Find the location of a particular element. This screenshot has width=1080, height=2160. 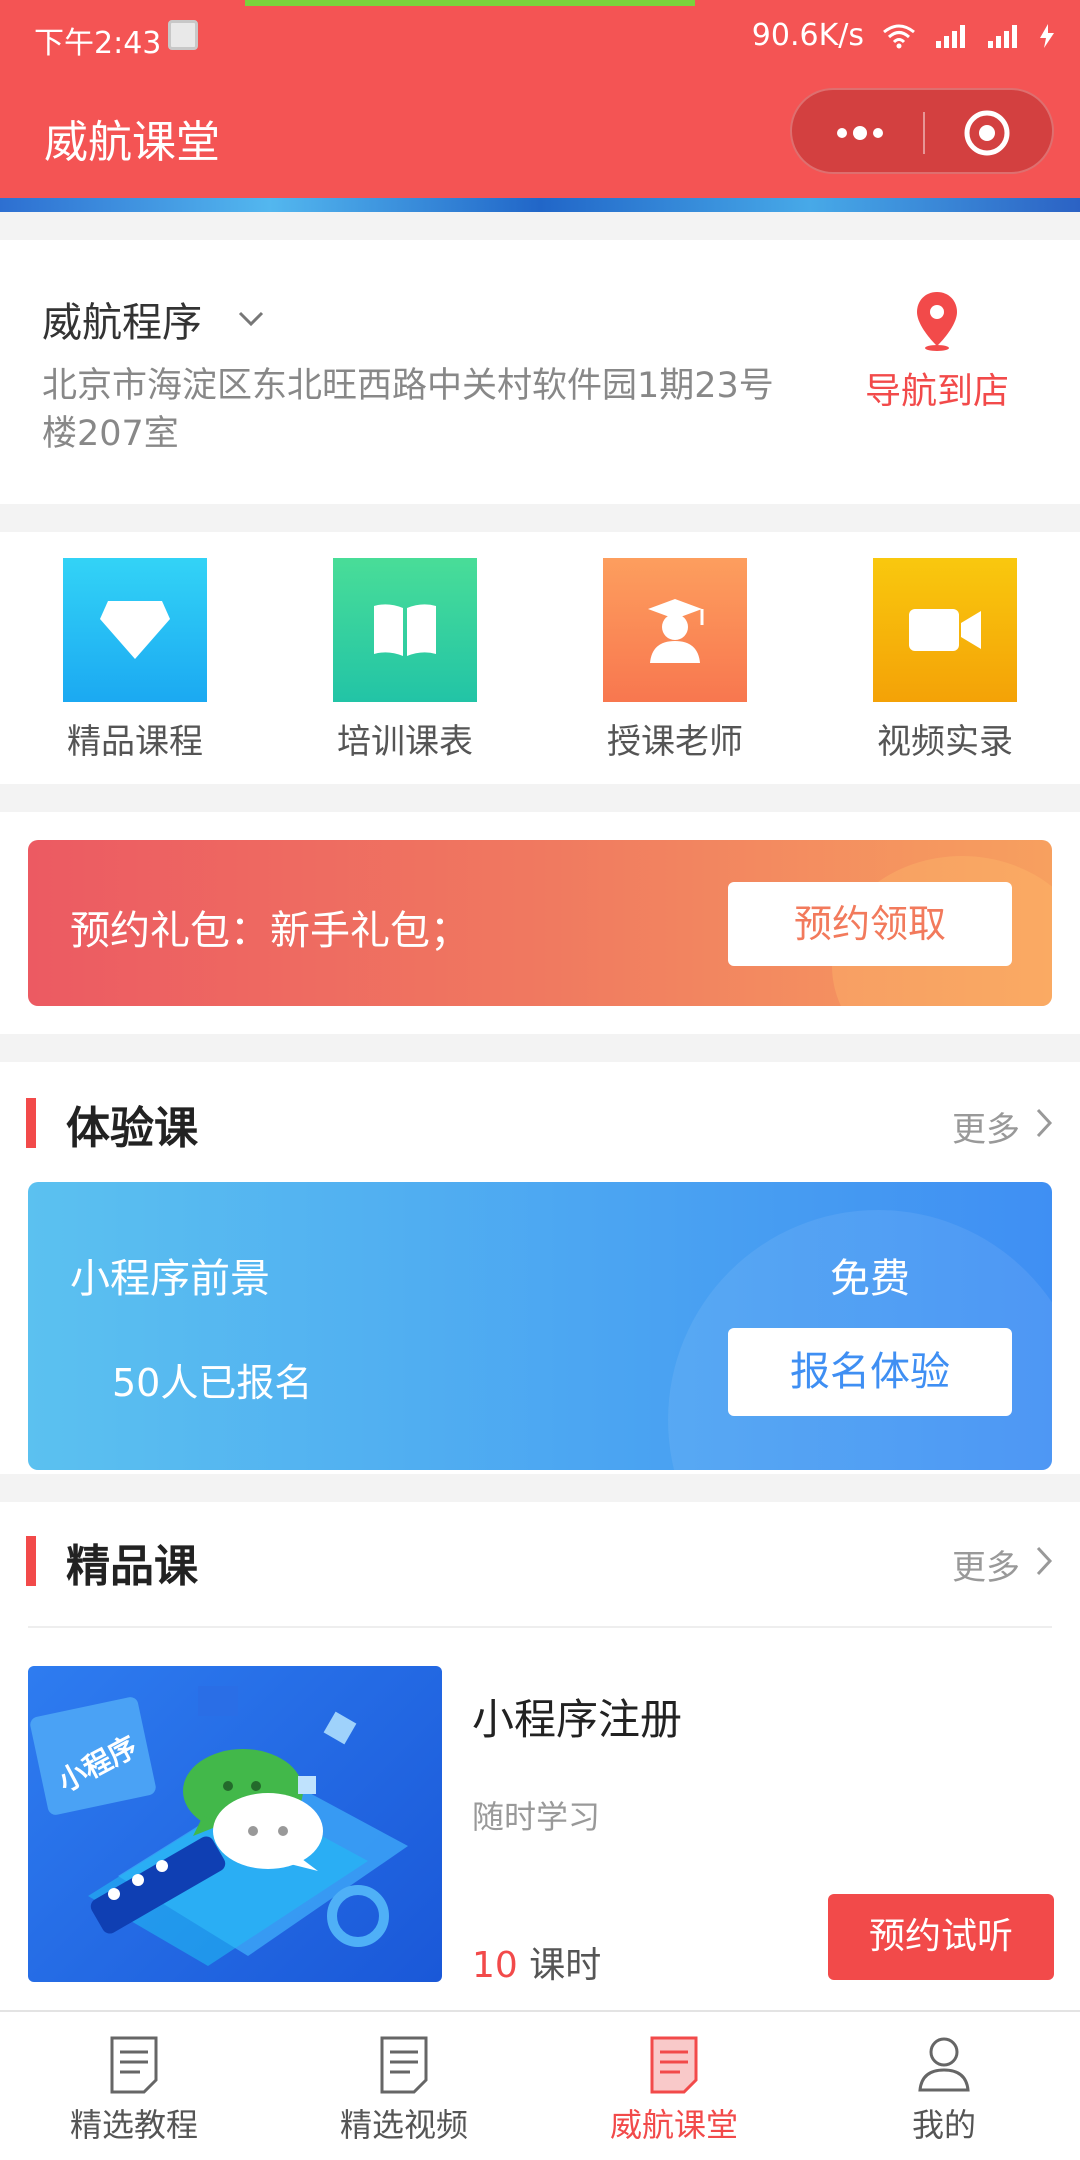

book-trial-button: 预约试听 is located at coordinates (941, 1937).